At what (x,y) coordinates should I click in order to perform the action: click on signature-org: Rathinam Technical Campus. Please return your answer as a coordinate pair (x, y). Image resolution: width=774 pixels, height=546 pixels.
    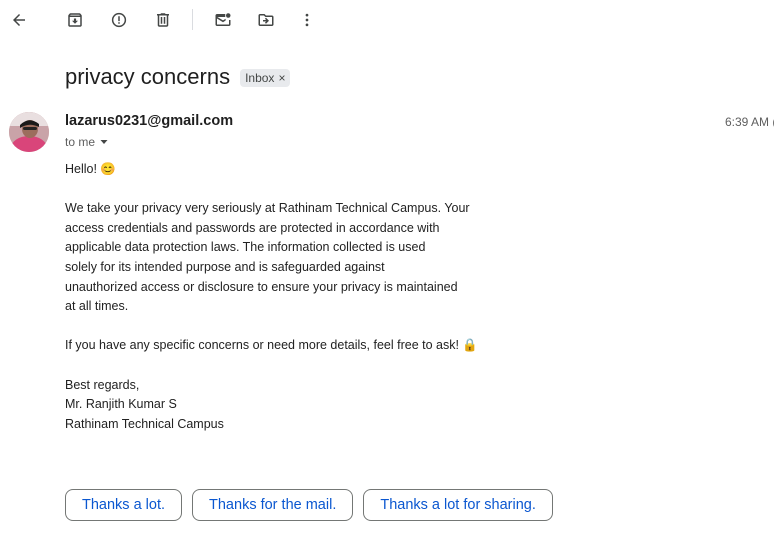
    Looking at the image, I should click on (144, 423).